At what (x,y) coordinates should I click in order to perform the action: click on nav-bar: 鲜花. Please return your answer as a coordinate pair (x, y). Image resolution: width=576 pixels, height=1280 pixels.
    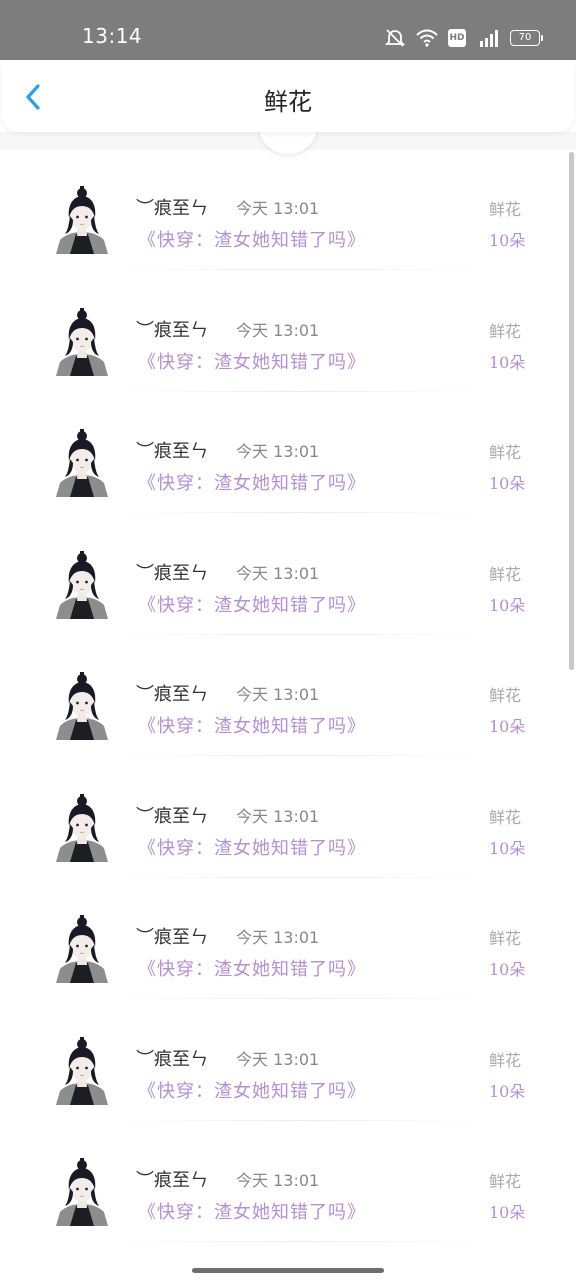
    Looking at the image, I should click on (288, 96).